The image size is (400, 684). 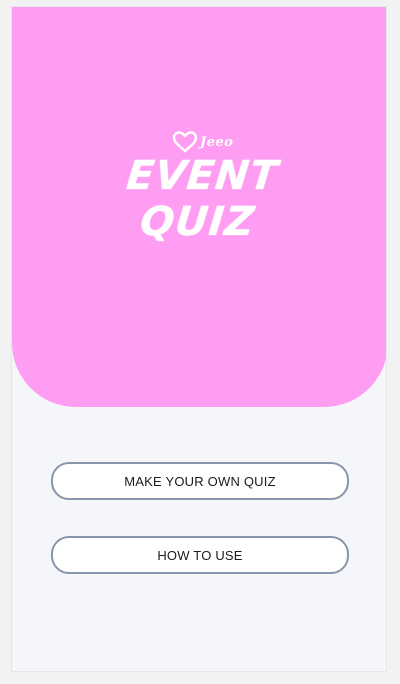 I want to click on heart-icon, so click(x=185, y=142).